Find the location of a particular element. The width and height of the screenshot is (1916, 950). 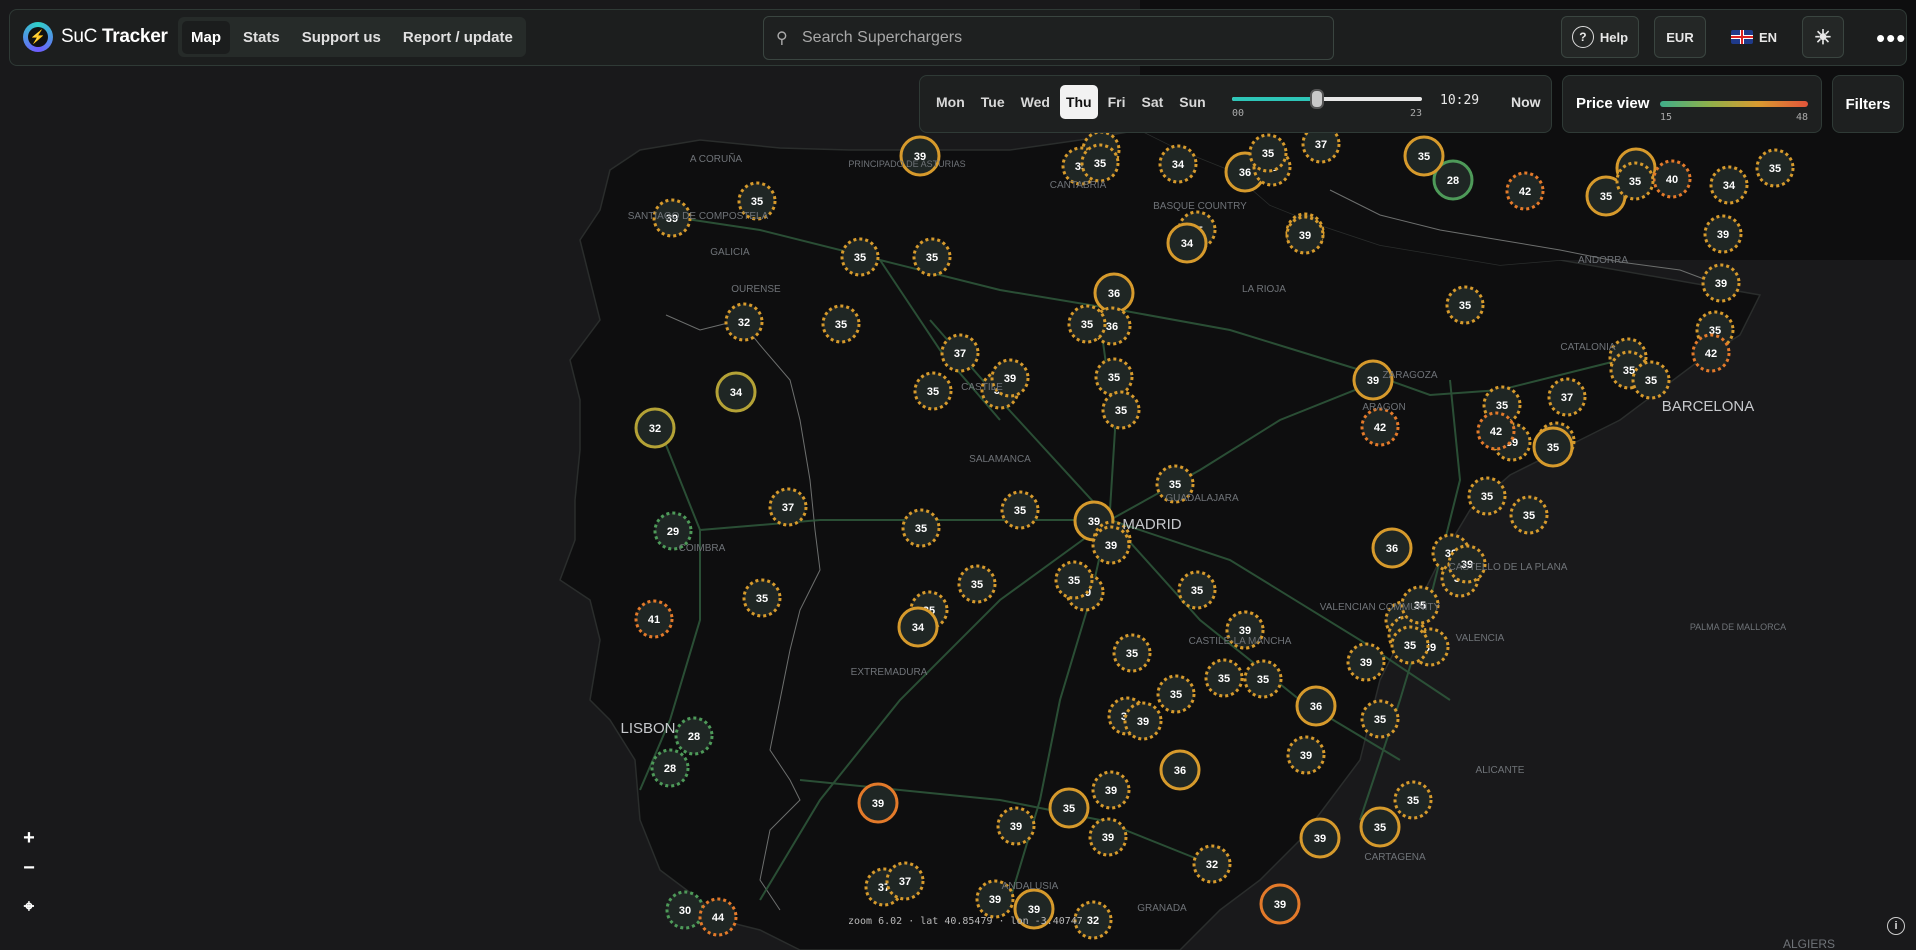

day-tue: Tue is located at coordinates (993, 102).